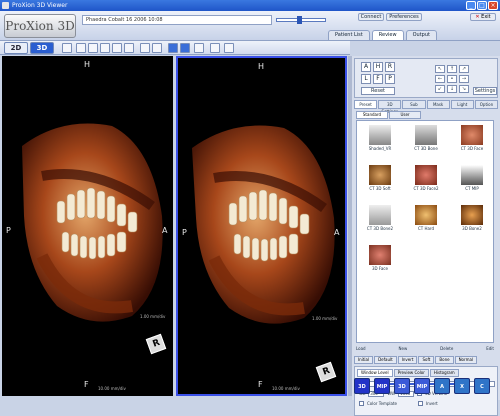 The image size is (500, 416). I want to click on exit-button: ✕ Exit, so click(483, 17).